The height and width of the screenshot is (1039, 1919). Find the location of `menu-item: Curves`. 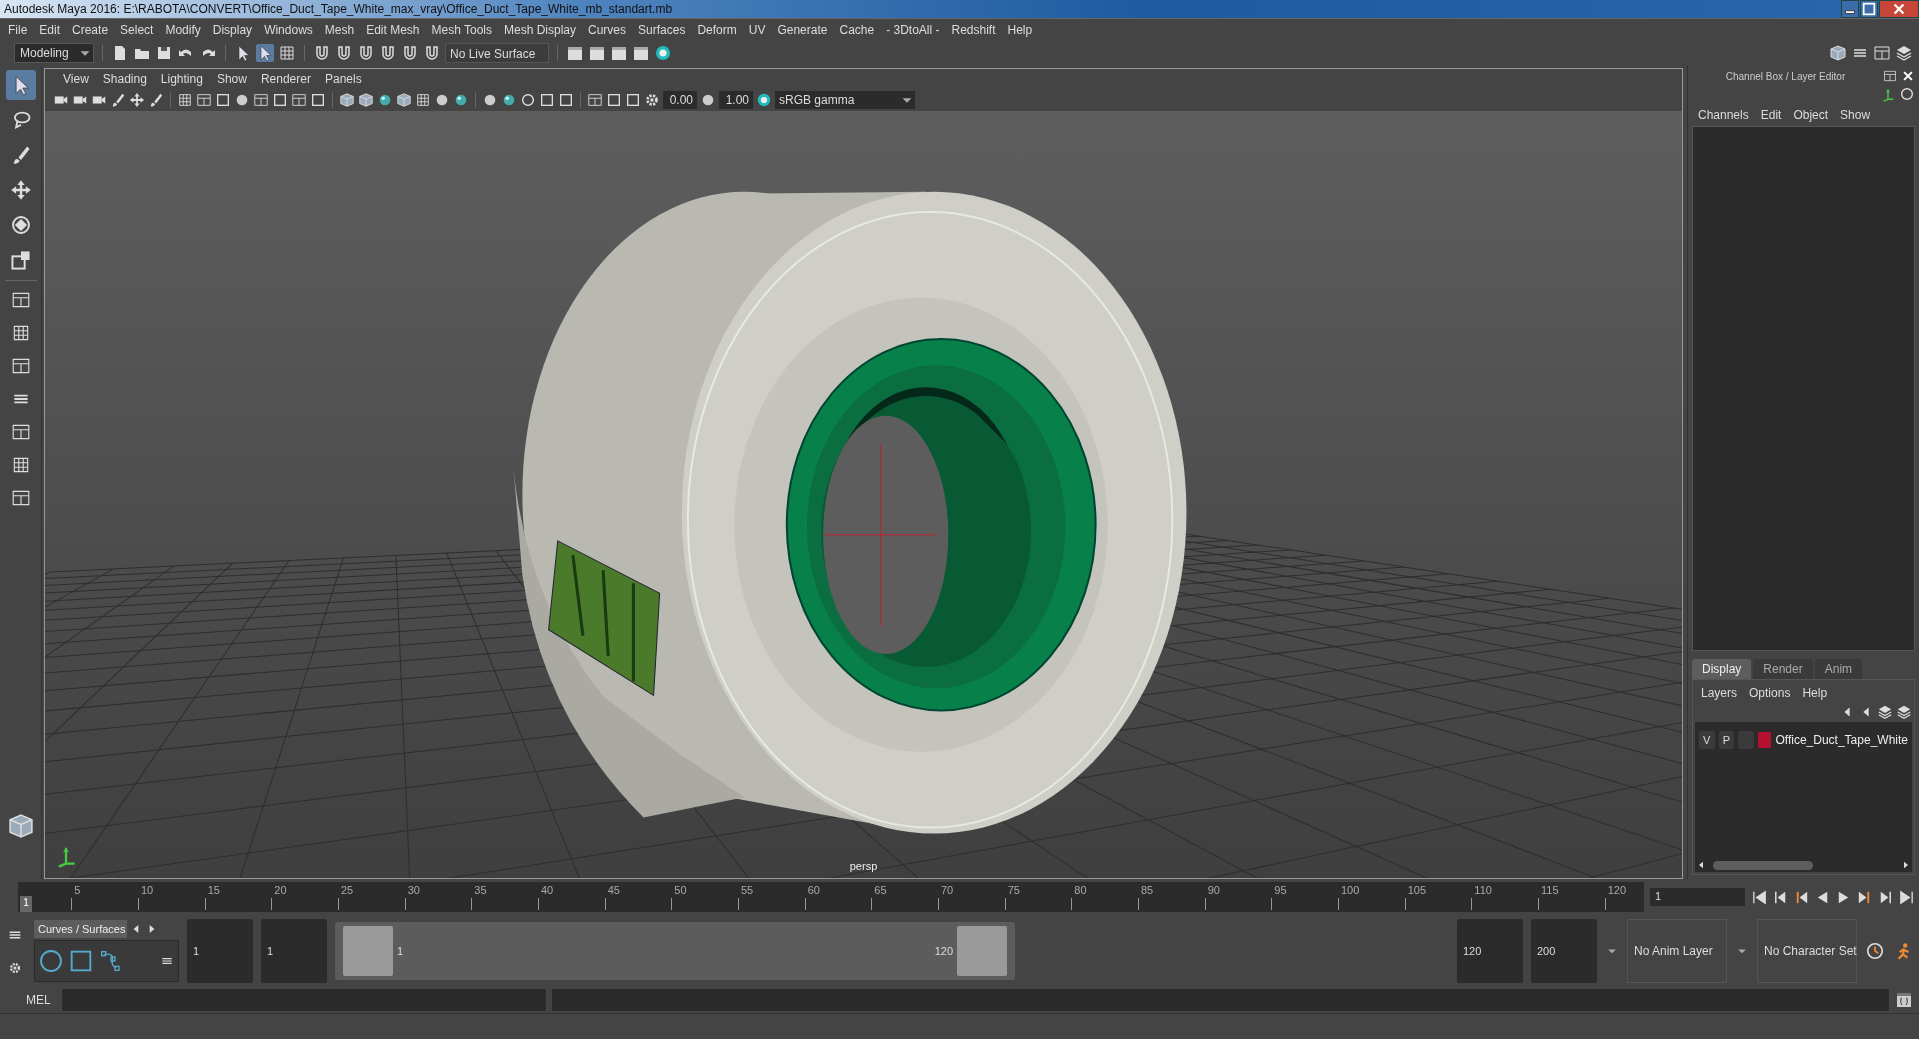

menu-item: Curves is located at coordinates (607, 29).